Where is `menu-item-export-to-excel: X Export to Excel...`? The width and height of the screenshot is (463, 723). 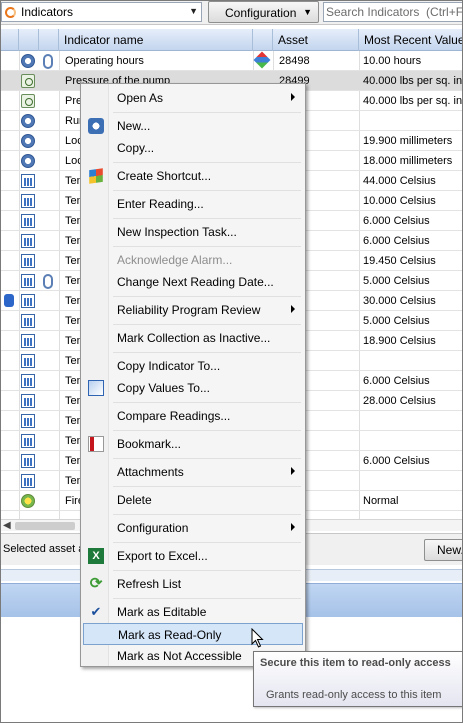 menu-item-export-to-excel: X Export to Excel... is located at coordinates (193, 556).